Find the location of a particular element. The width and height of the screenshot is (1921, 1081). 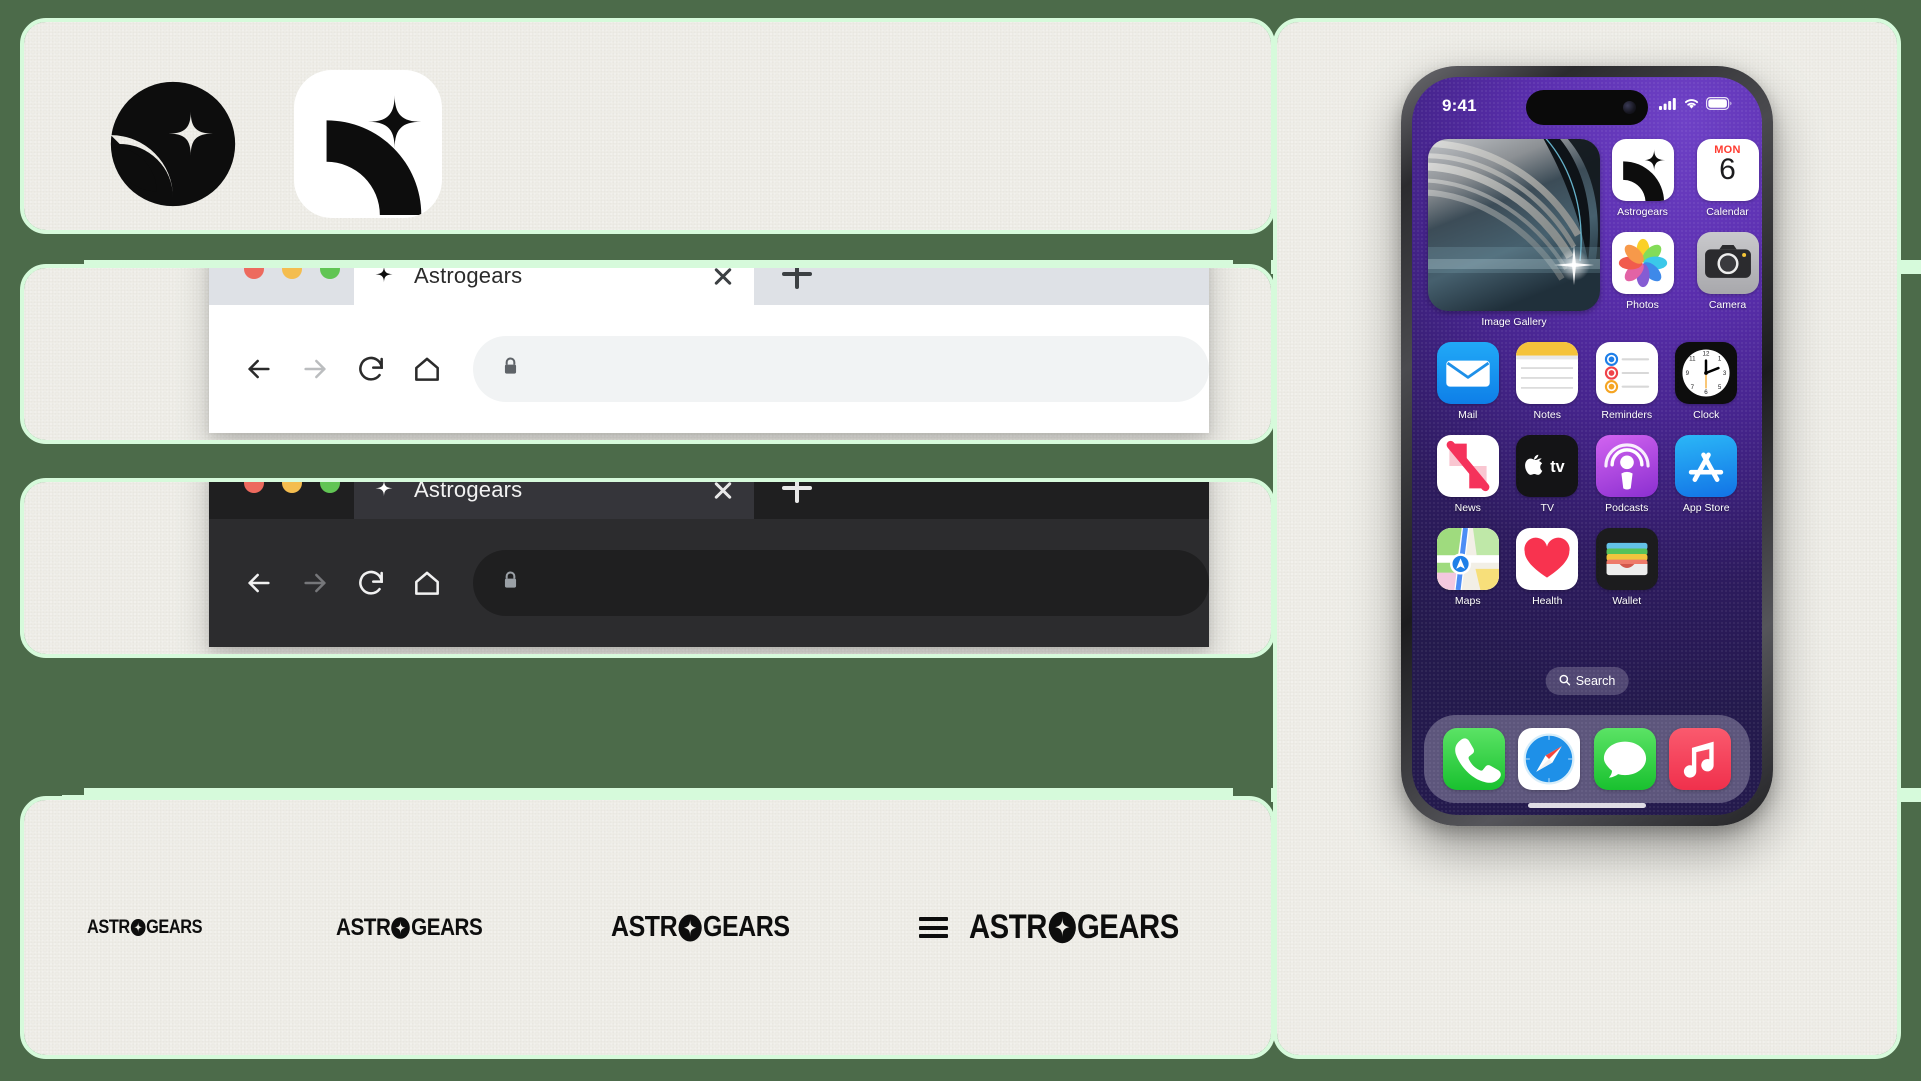

phone-icon is located at coordinates (1473, 759).